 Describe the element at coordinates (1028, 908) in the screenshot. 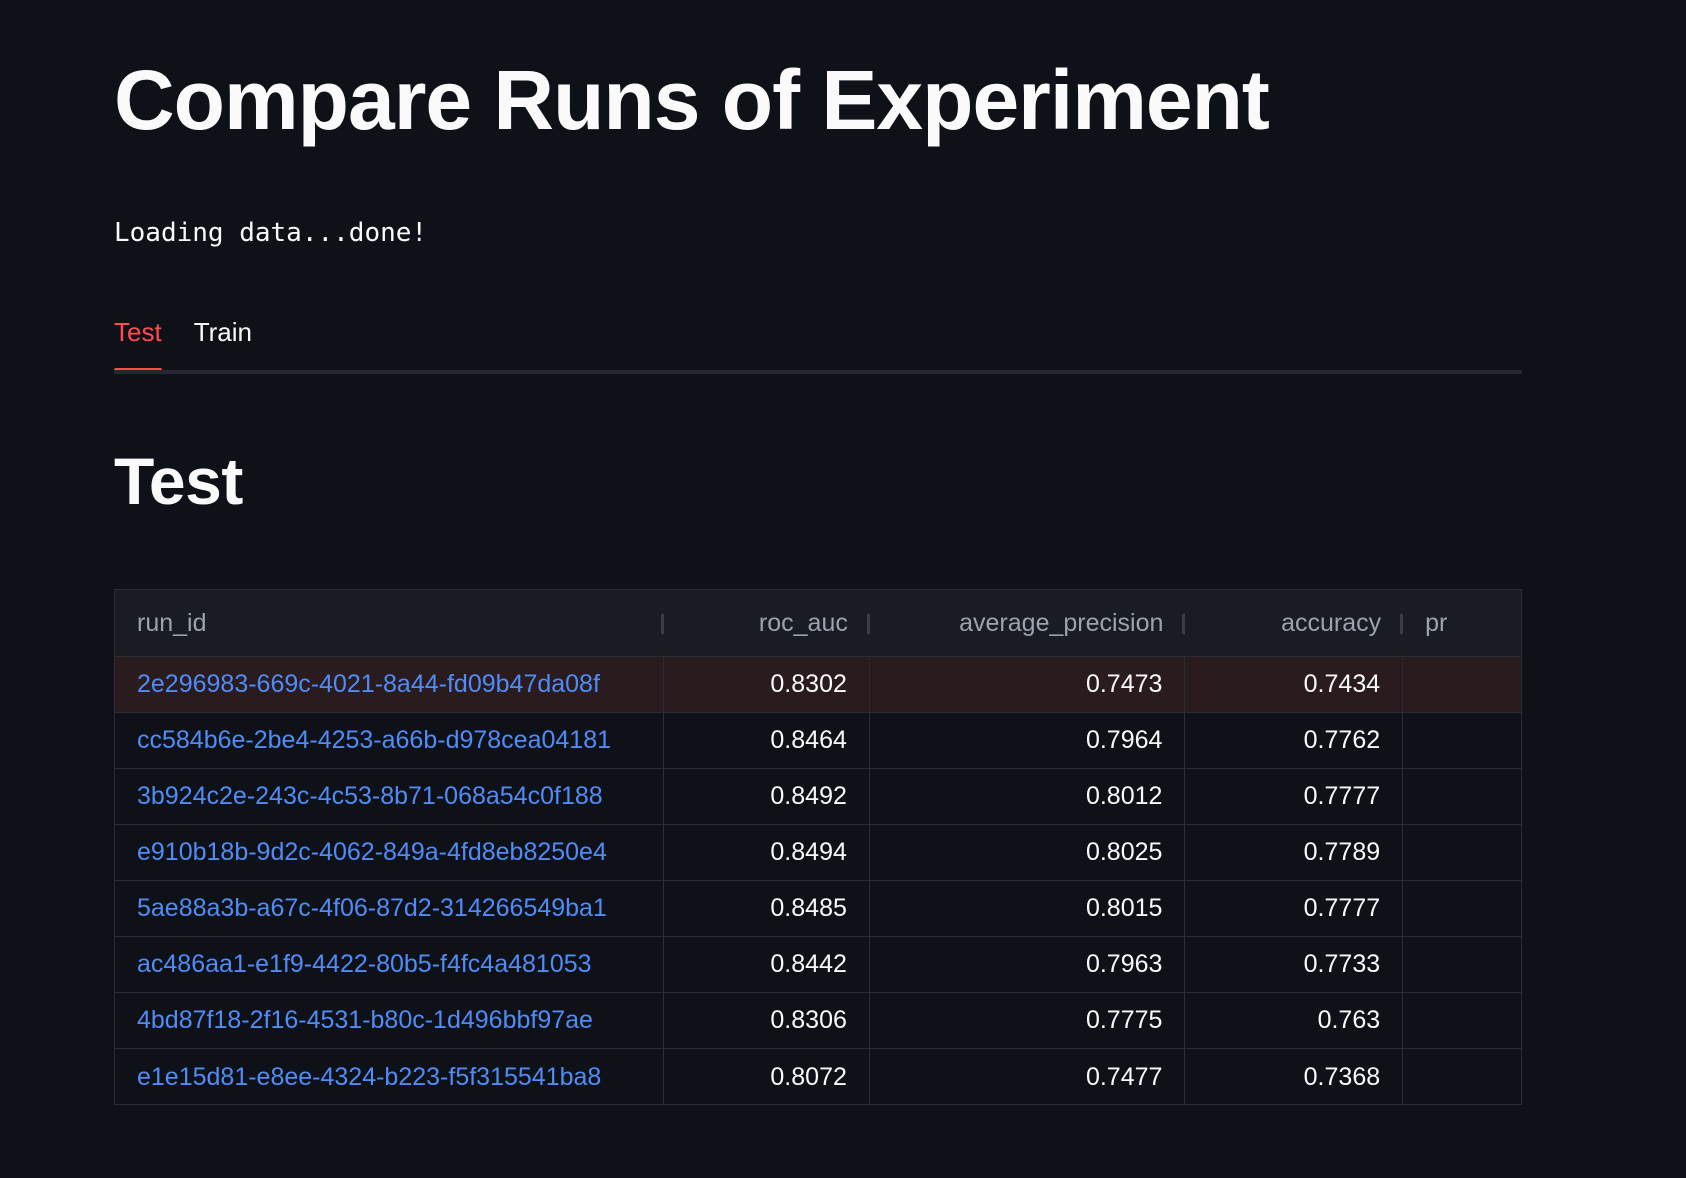

I see `cell-average-precision: 0.8015` at that location.